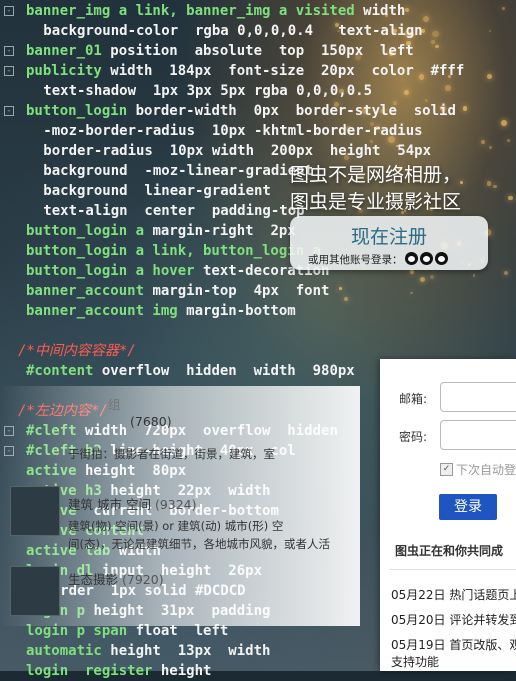 The image size is (516, 681). I want to click on code-selector: banner_account img, so click(102, 311).